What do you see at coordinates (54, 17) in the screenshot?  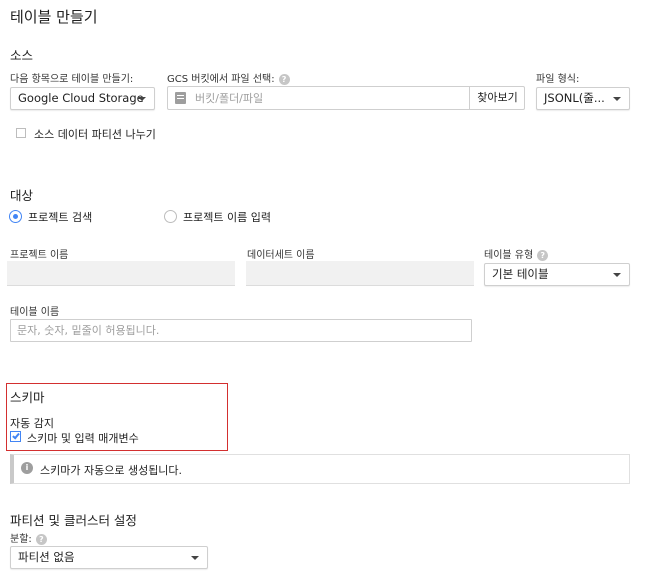 I see `page-title: 테이블 만들기` at bounding box center [54, 17].